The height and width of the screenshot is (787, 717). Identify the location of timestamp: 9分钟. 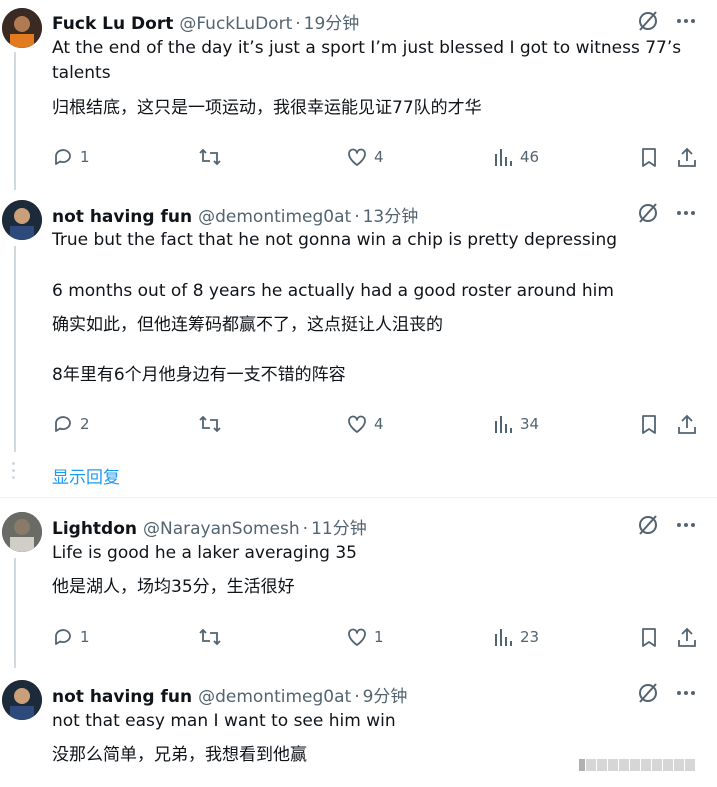
(385, 694).